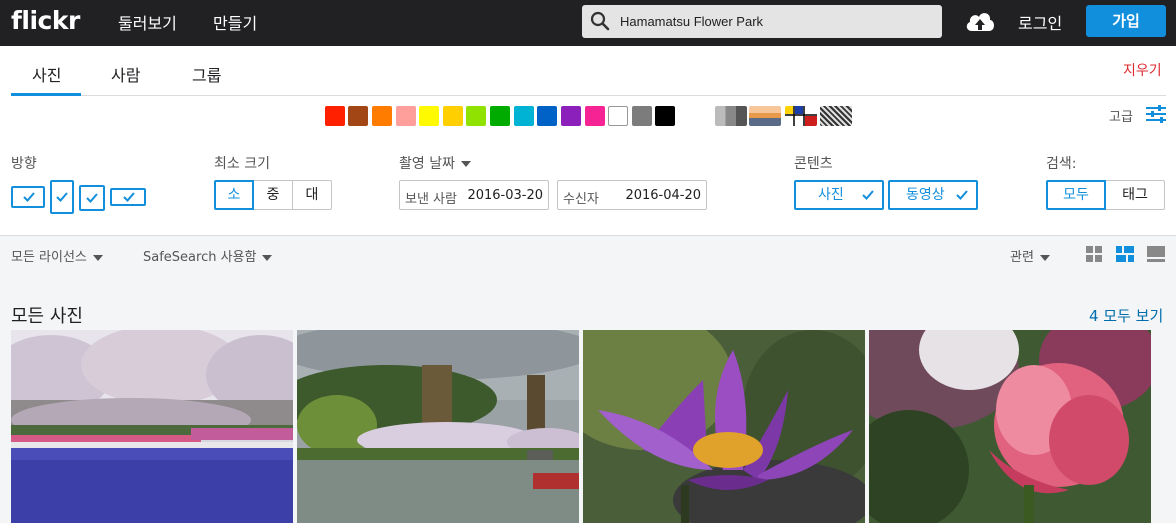 The image size is (1176, 523). What do you see at coordinates (588, 95) in the screenshot?
I see `tabs-divider` at bounding box center [588, 95].